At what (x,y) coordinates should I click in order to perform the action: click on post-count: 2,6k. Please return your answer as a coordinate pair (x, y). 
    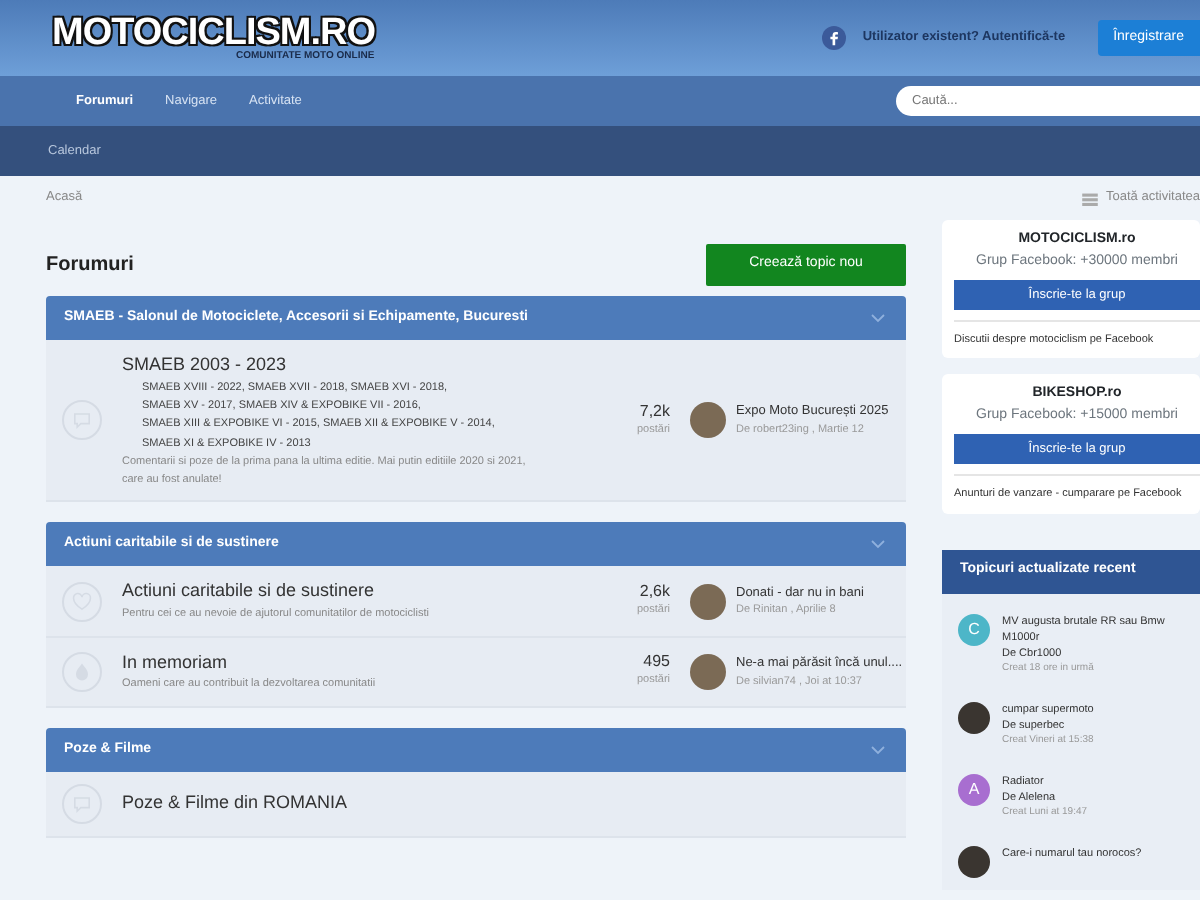
    Looking at the image, I should click on (653, 593).